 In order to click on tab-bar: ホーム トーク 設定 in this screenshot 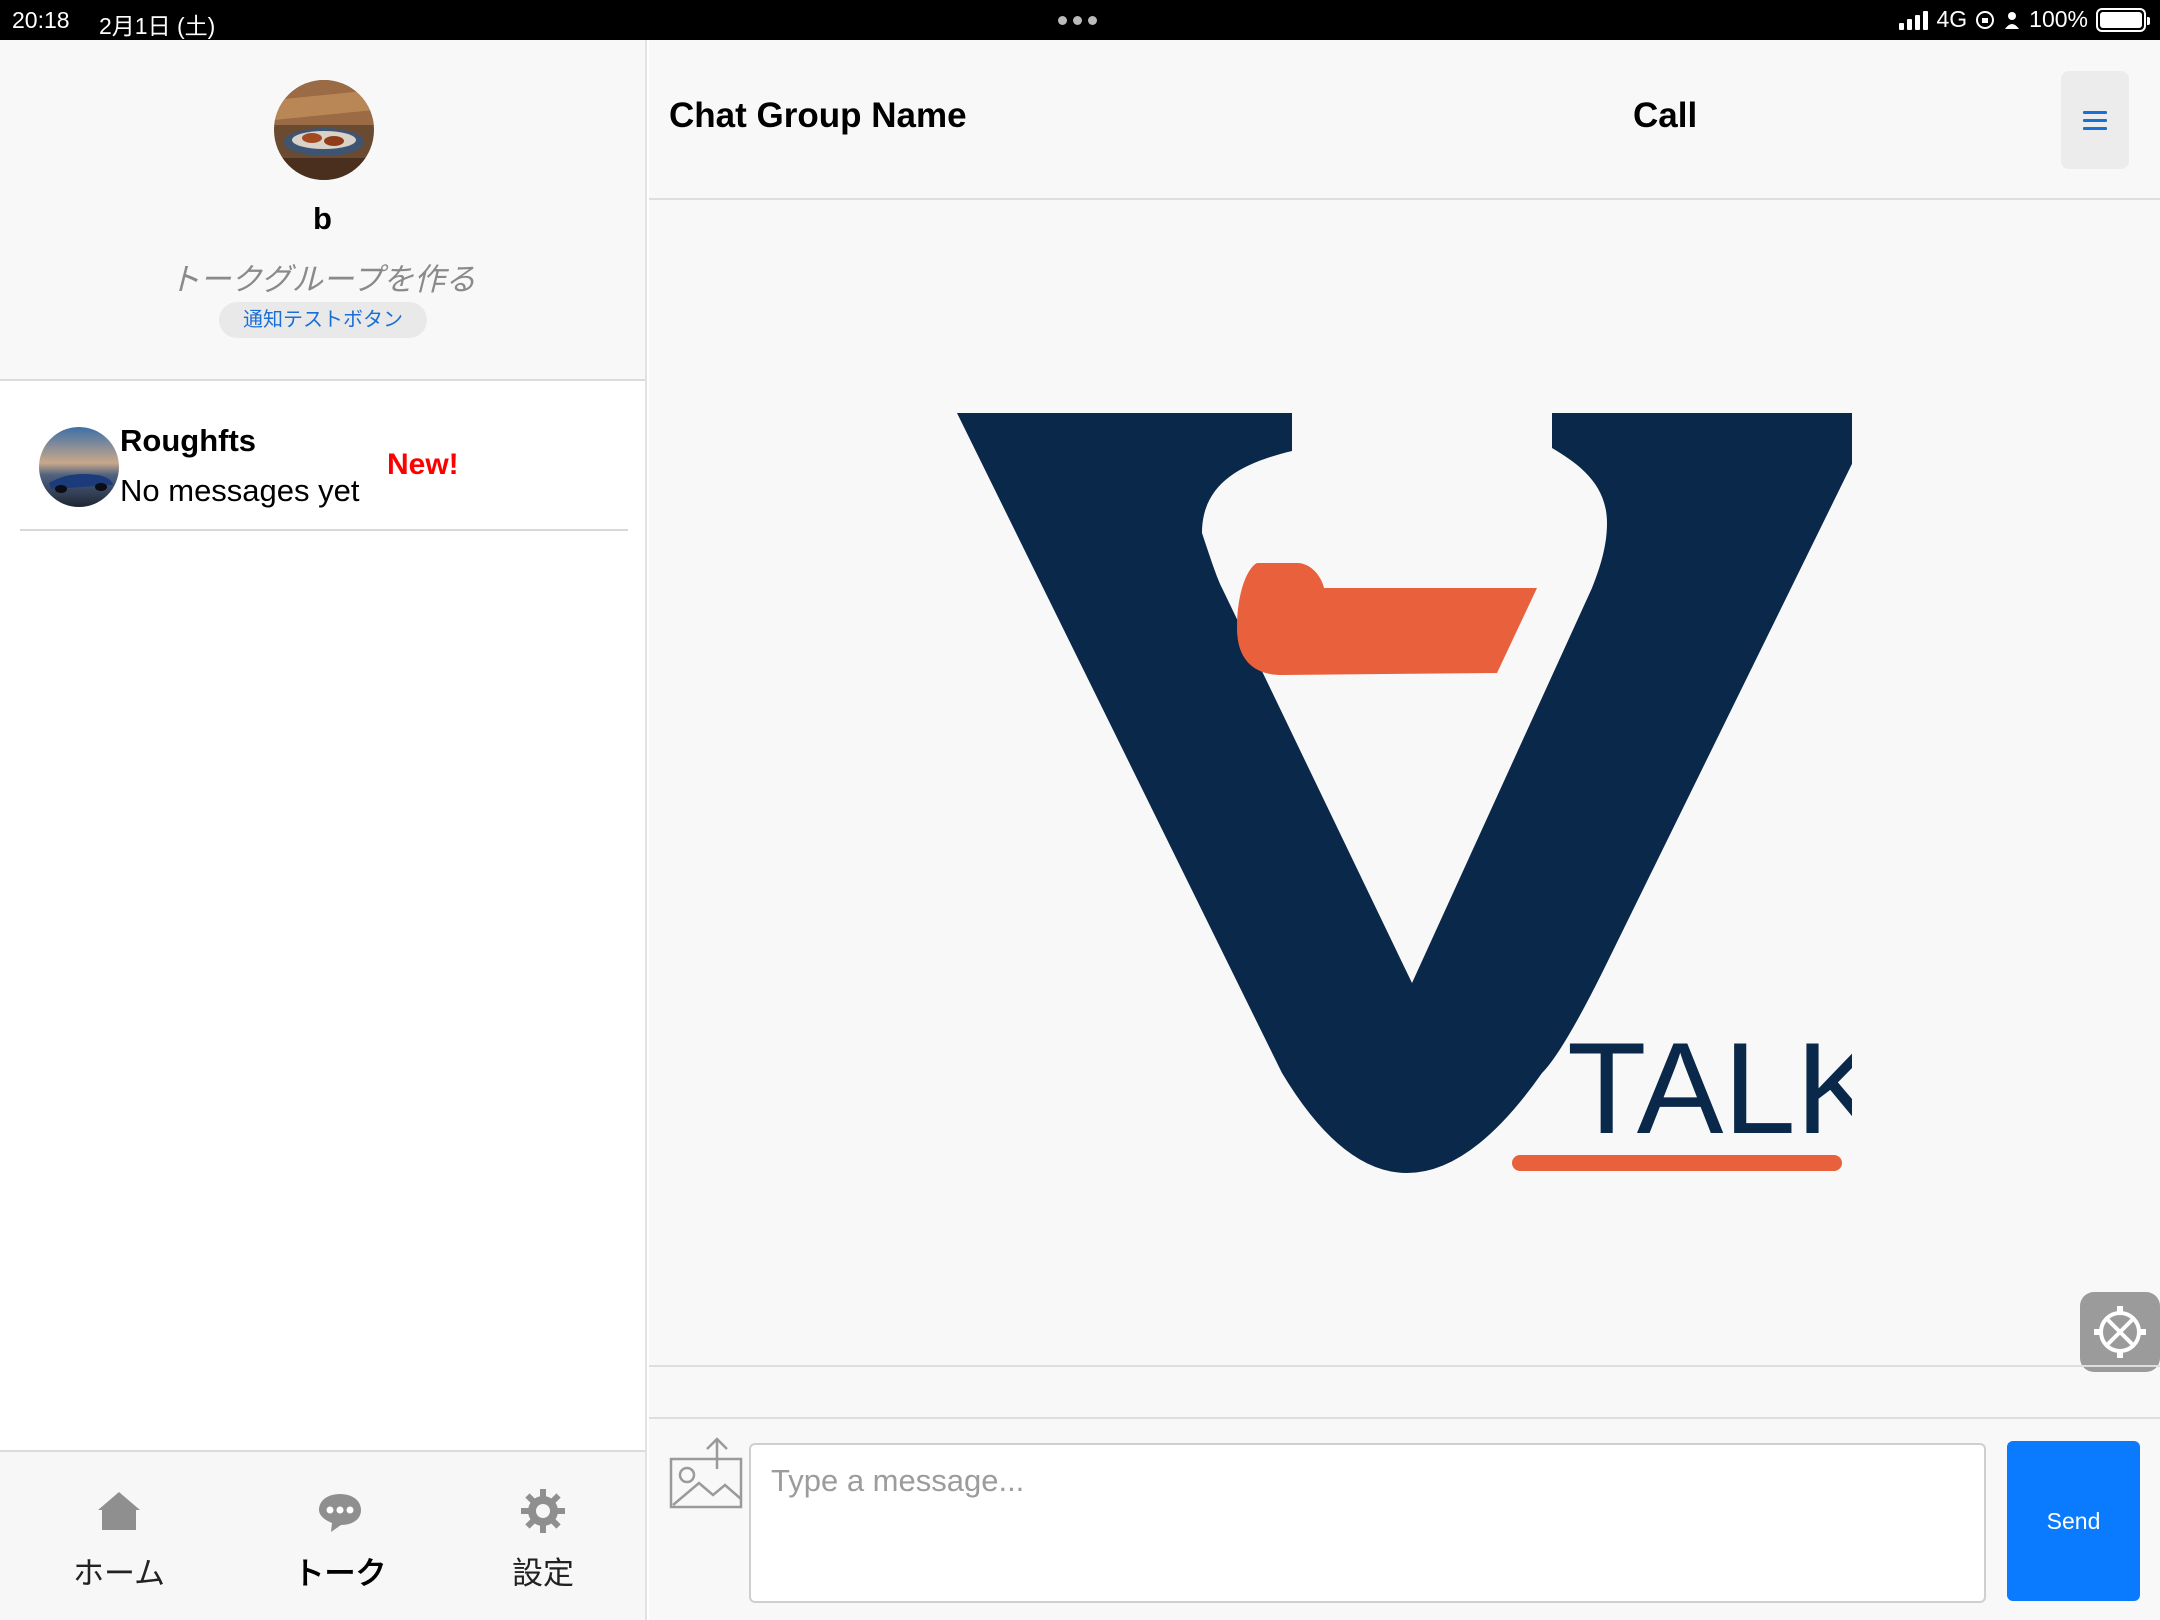, I will do `click(322, 1535)`.